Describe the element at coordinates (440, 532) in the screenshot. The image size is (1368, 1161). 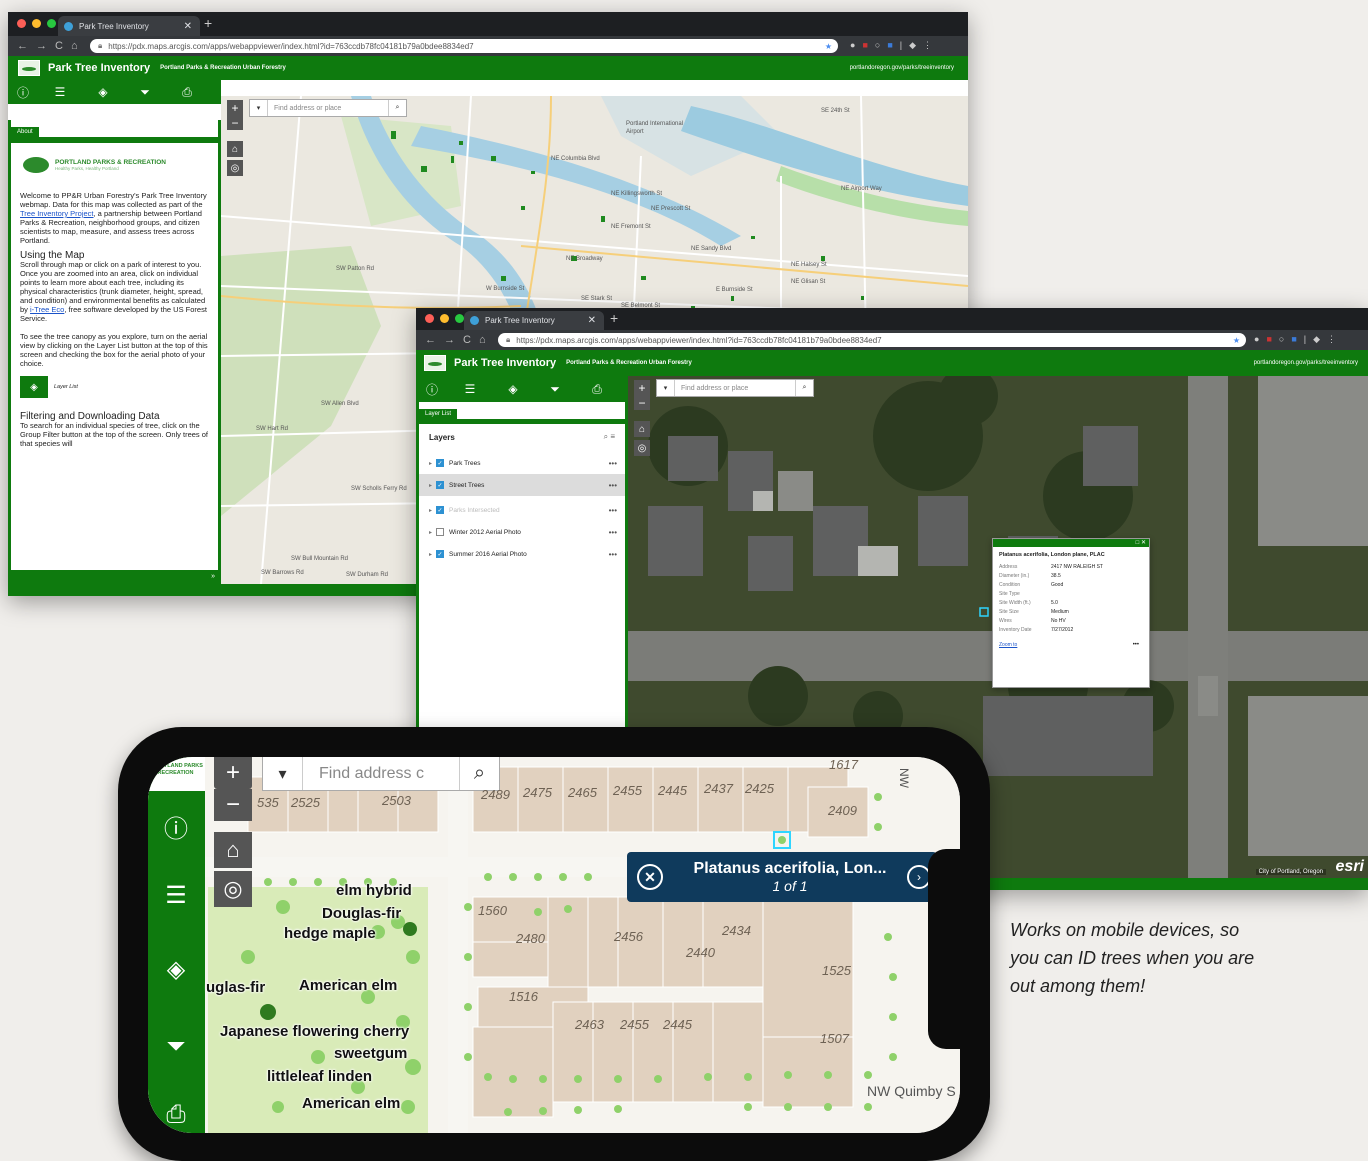
I see `layer-checkbox` at that location.